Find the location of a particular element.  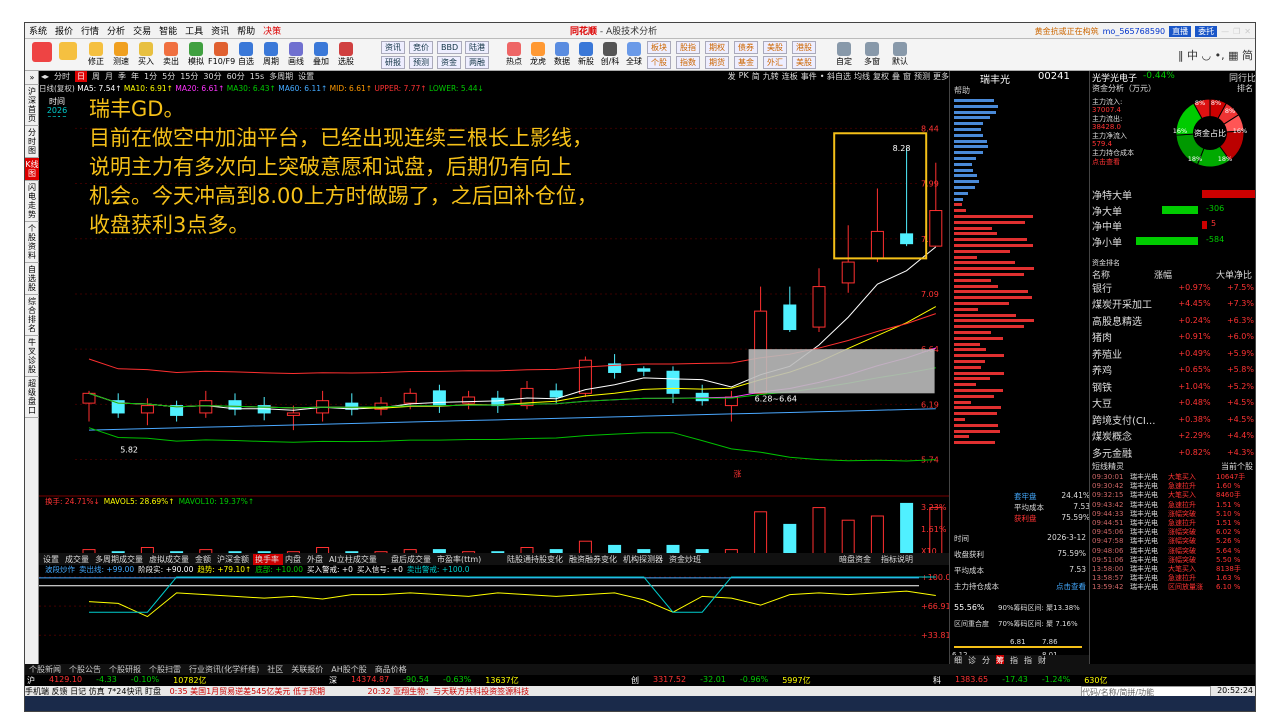

market2-1: 指数 is located at coordinates (688, 62).